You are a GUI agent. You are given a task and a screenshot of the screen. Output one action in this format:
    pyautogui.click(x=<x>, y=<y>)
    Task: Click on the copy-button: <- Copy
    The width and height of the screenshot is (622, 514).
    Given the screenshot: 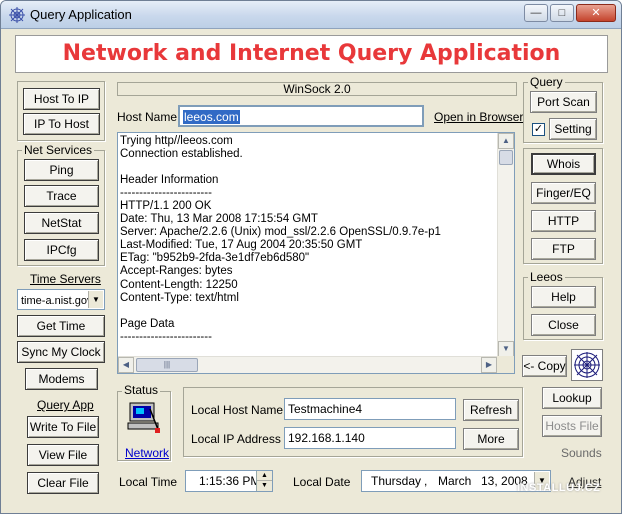 What is the action you would take?
    pyautogui.click(x=544, y=366)
    